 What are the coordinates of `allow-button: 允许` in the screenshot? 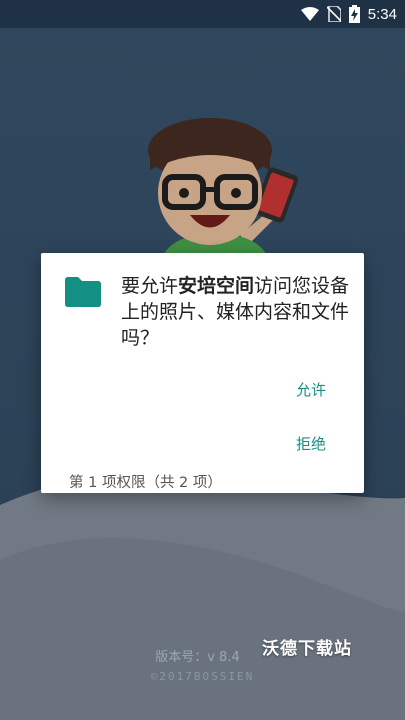 It's located at (296, 389).